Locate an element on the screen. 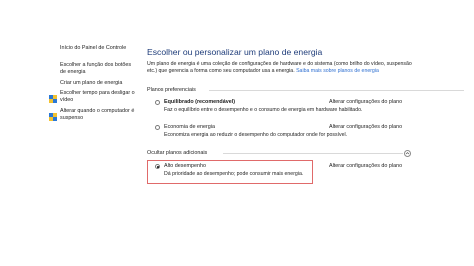  sidebar-home-link: Início do Painel de Controle is located at coordinates (97, 48).